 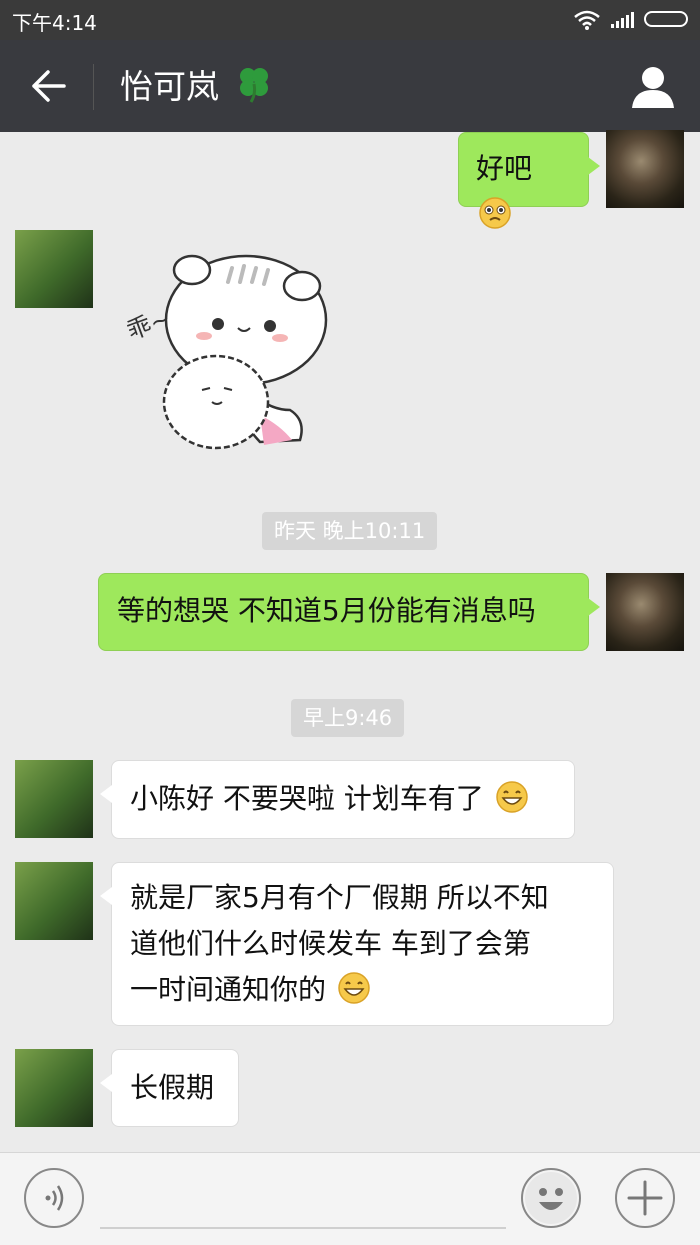 I want to click on plus-icon, so click(x=645, y=1198).